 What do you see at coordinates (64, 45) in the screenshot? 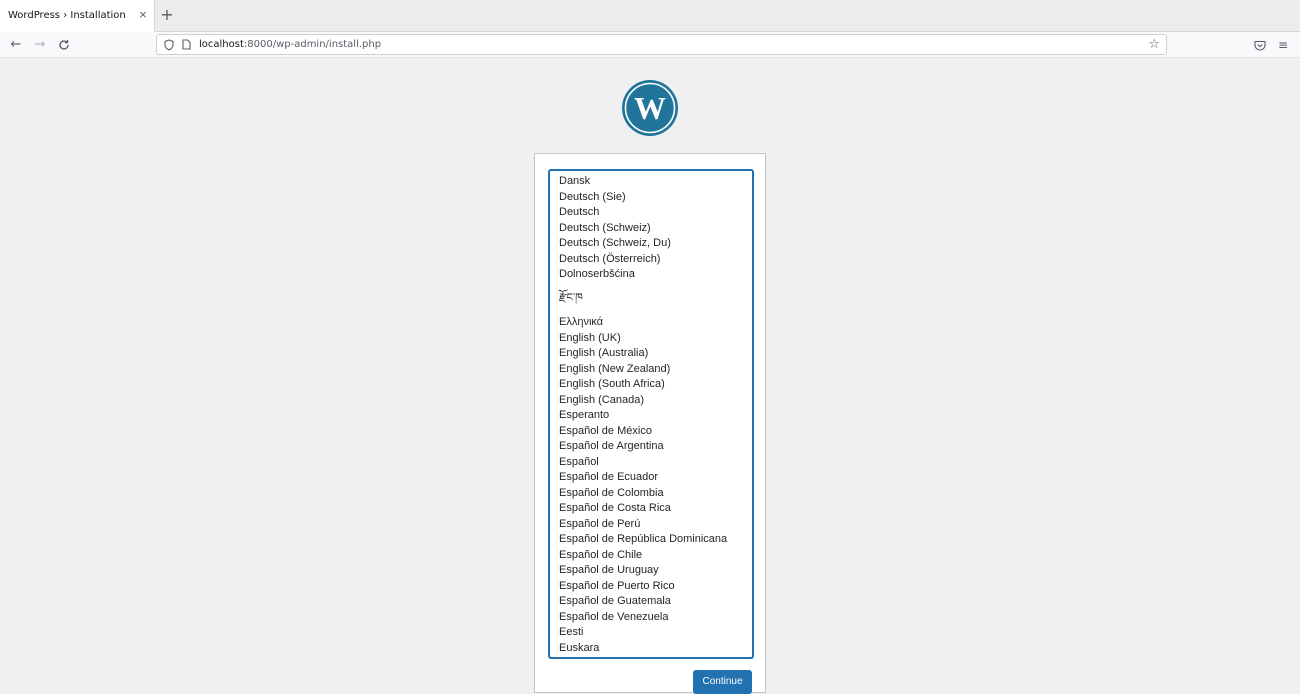
I see `reload-icon` at bounding box center [64, 45].